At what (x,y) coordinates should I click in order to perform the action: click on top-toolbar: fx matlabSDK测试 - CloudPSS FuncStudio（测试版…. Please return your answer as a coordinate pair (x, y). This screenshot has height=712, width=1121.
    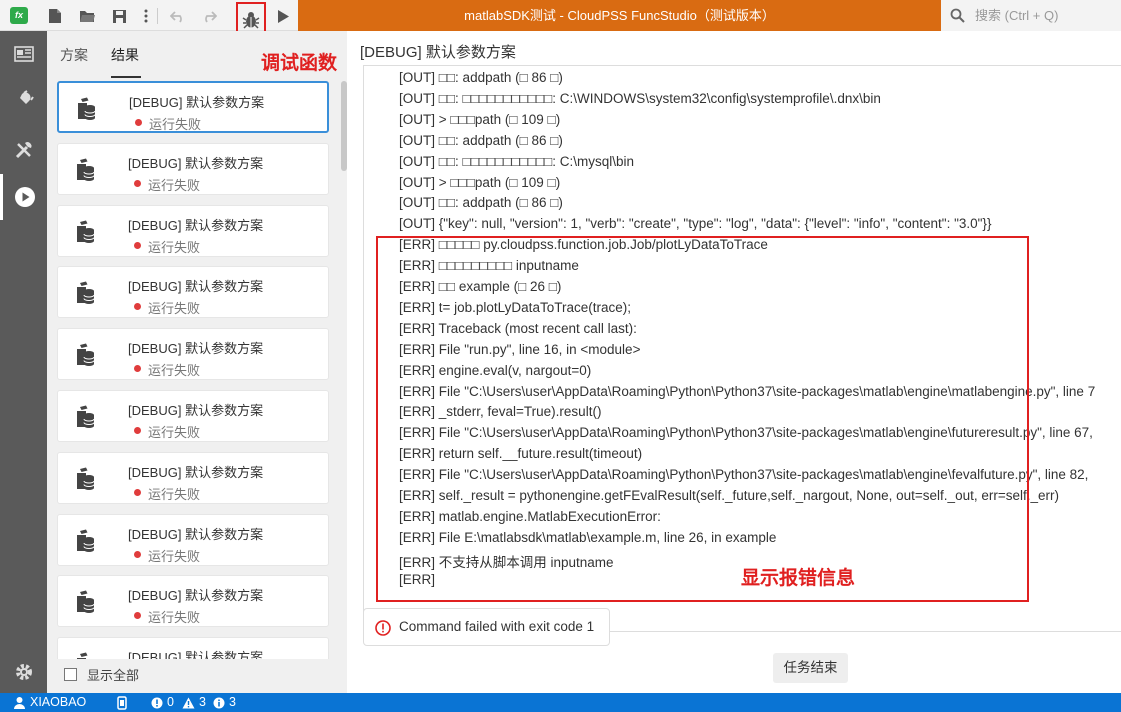
    Looking at the image, I should click on (560, 19).